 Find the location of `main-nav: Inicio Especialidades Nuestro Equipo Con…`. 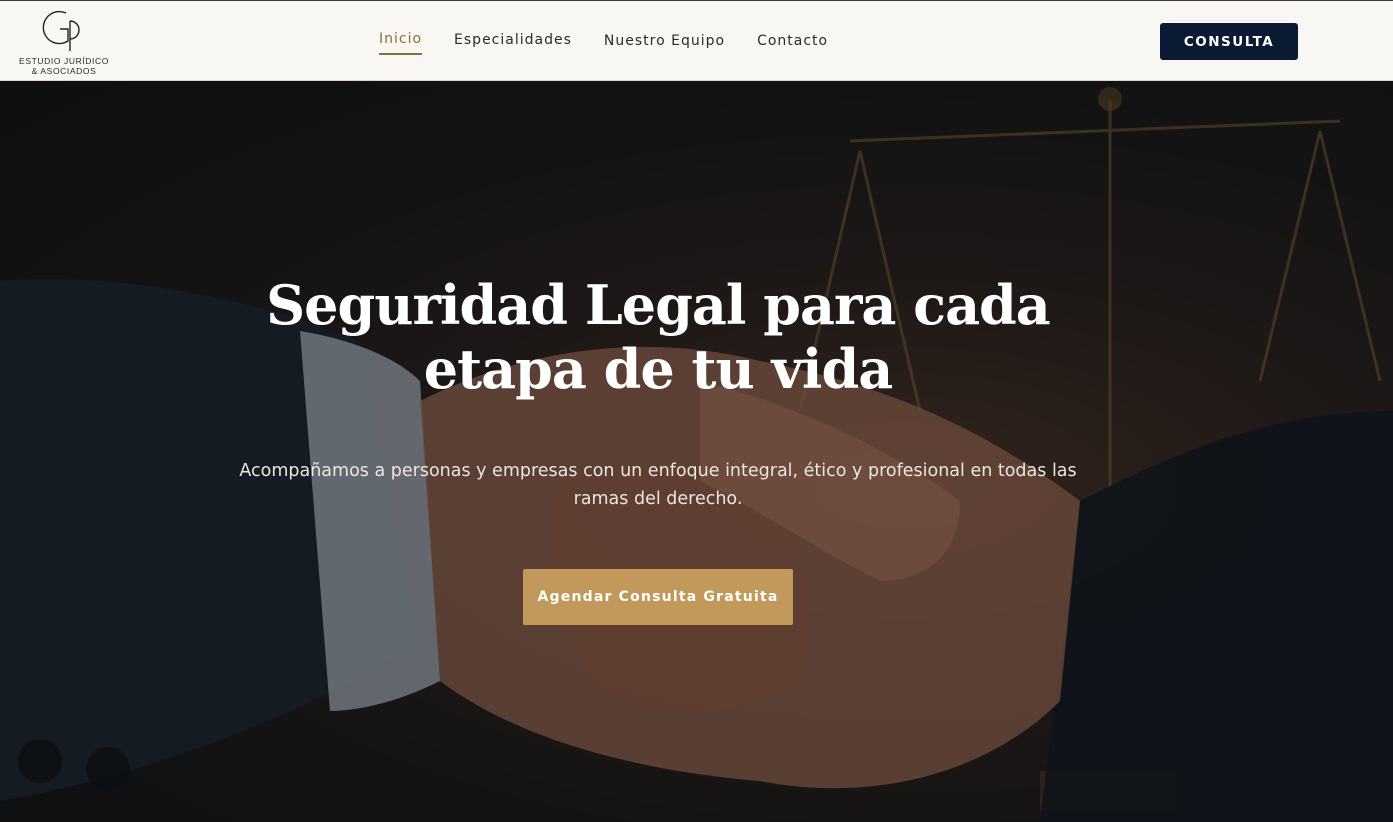

main-nav: Inicio Especialidades Nuestro Equipo Con… is located at coordinates (619, 42).